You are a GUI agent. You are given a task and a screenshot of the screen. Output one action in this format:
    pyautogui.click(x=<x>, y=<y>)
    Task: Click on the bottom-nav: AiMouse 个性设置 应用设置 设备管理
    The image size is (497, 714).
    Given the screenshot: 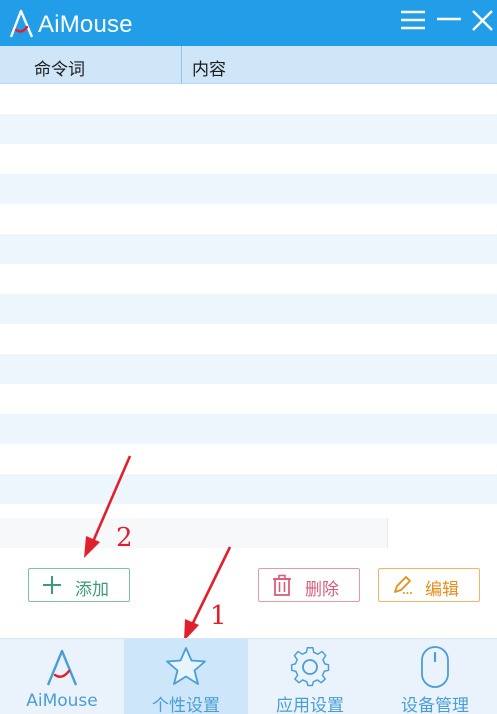 What is the action you would take?
    pyautogui.click(x=248, y=676)
    